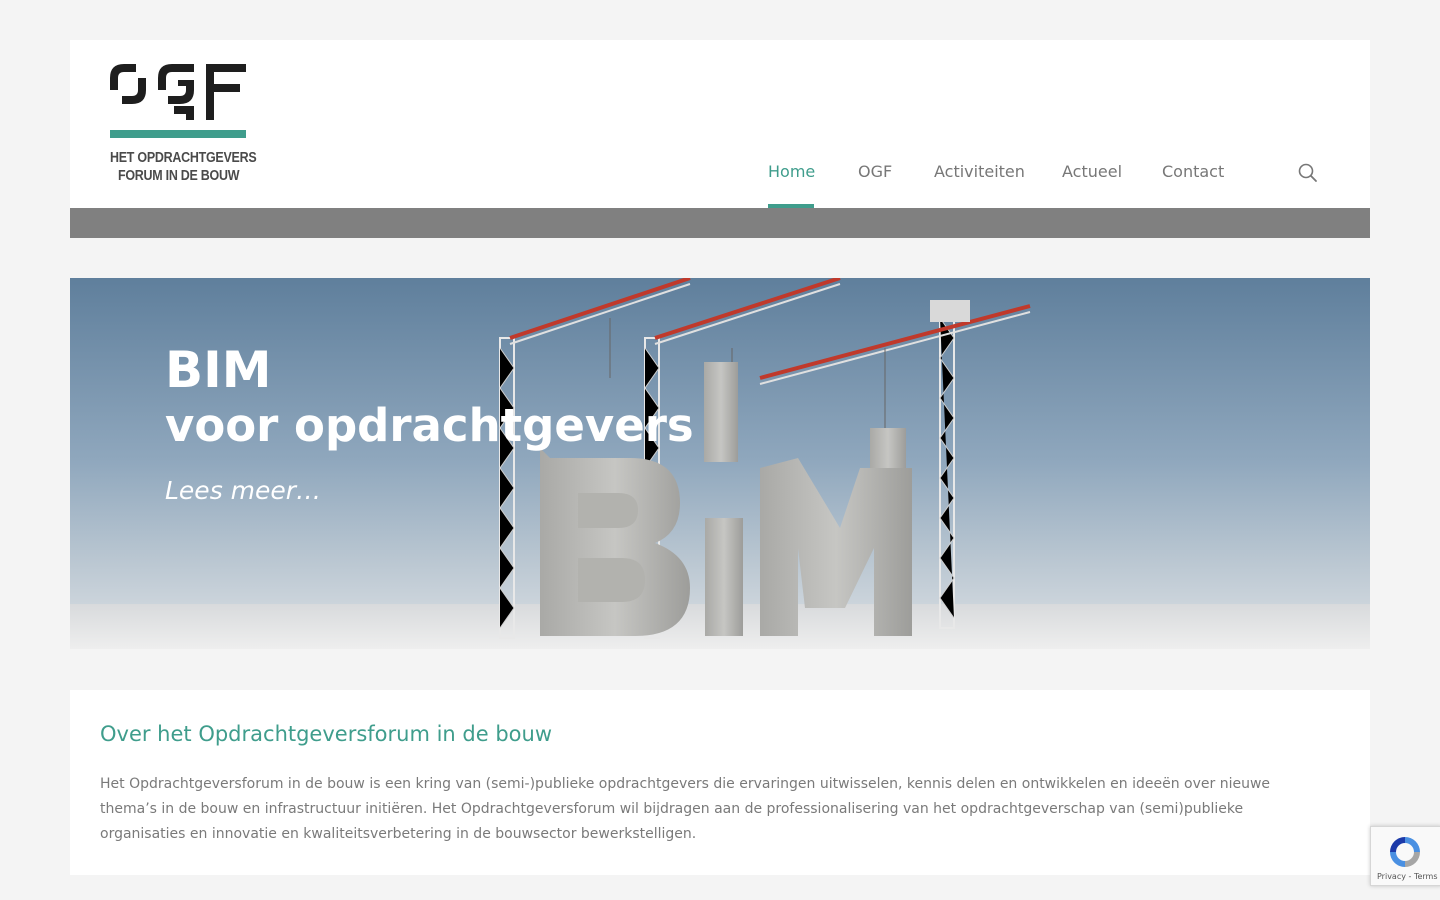 The width and height of the screenshot is (1440, 900). What do you see at coordinates (1308, 173) in the screenshot?
I see `search-icon` at bounding box center [1308, 173].